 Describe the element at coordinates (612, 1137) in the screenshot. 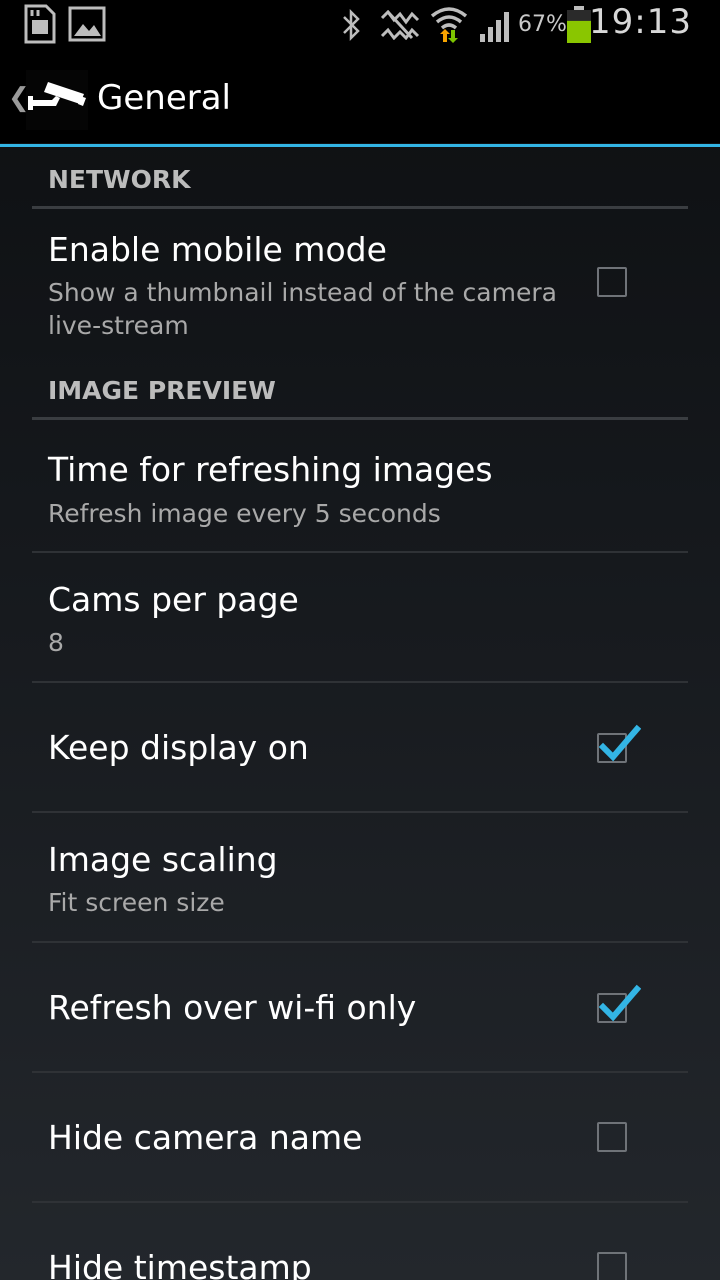

I see `hide-camera-name-checkbox` at that location.